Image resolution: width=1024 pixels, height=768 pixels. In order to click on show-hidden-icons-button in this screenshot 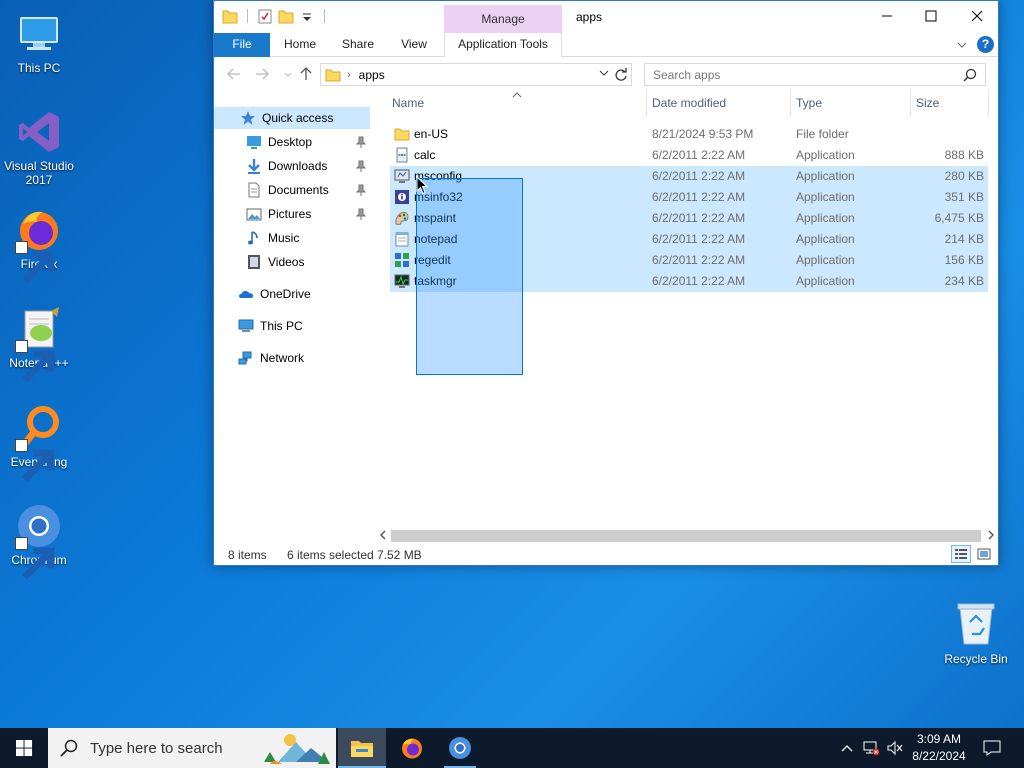, I will do `click(847, 748)`.